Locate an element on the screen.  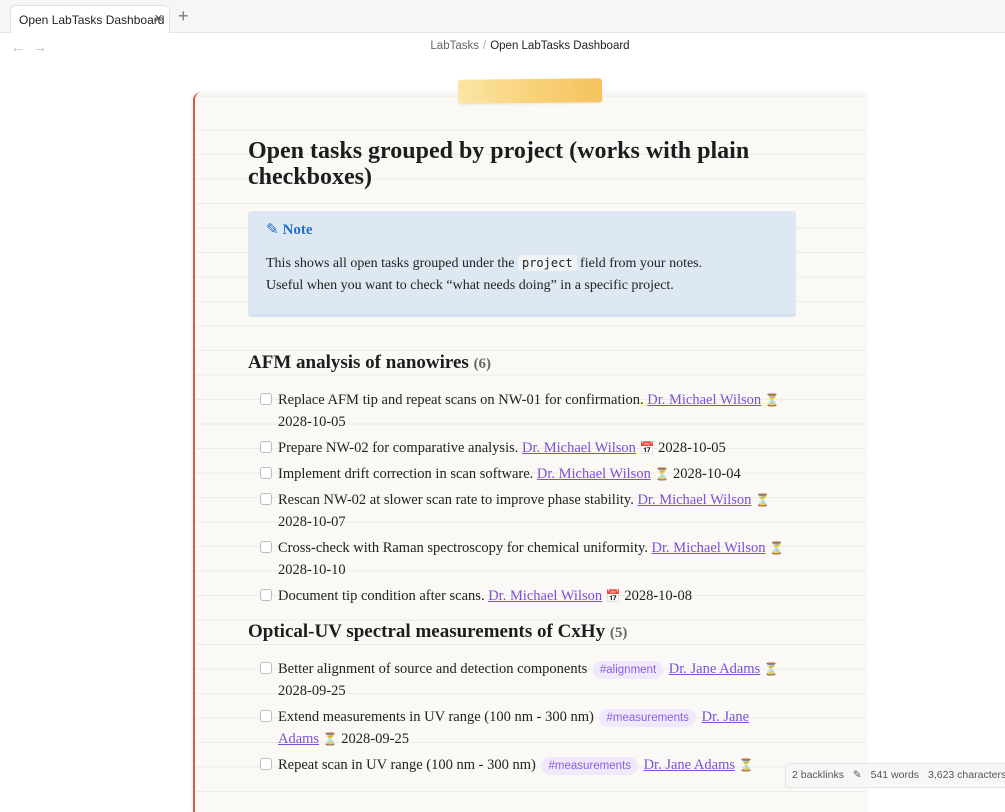
pencil-icon: ✎ is located at coordinates (272, 230).